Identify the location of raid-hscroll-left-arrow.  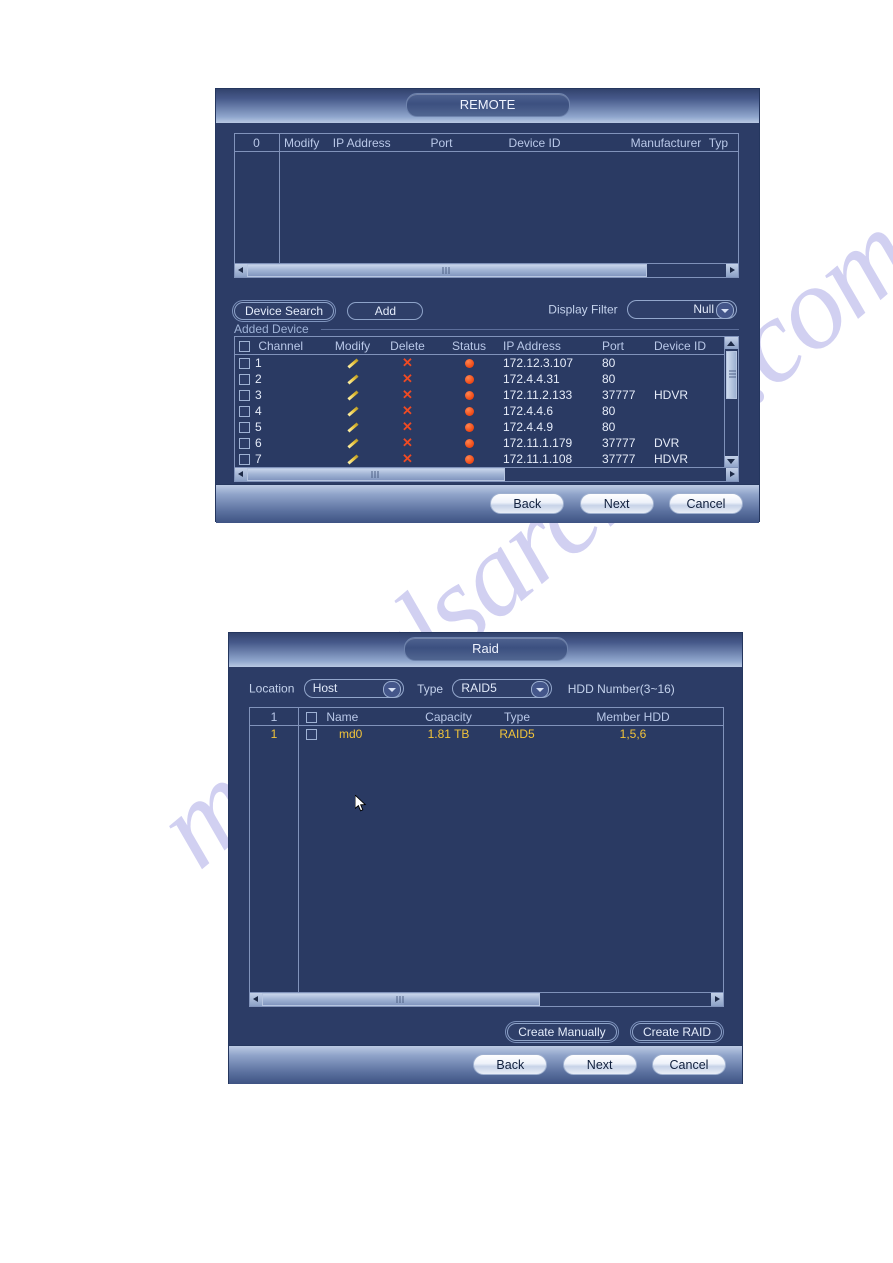
(256, 999).